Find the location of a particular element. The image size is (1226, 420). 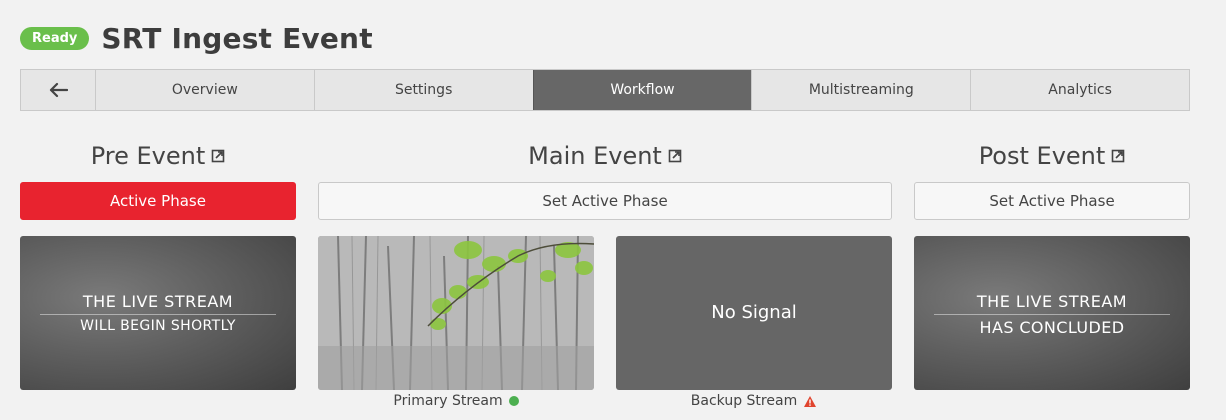

main-event-set-active-button: Set Active Phase is located at coordinates (605, 201).